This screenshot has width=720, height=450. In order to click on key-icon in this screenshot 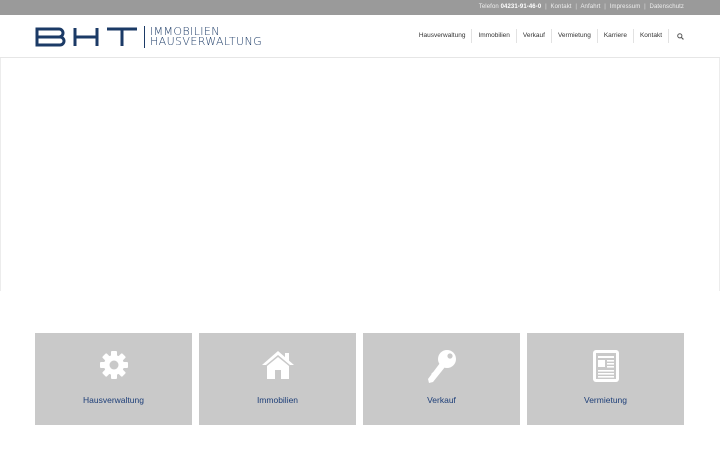, I will do `click(441, 366)`.